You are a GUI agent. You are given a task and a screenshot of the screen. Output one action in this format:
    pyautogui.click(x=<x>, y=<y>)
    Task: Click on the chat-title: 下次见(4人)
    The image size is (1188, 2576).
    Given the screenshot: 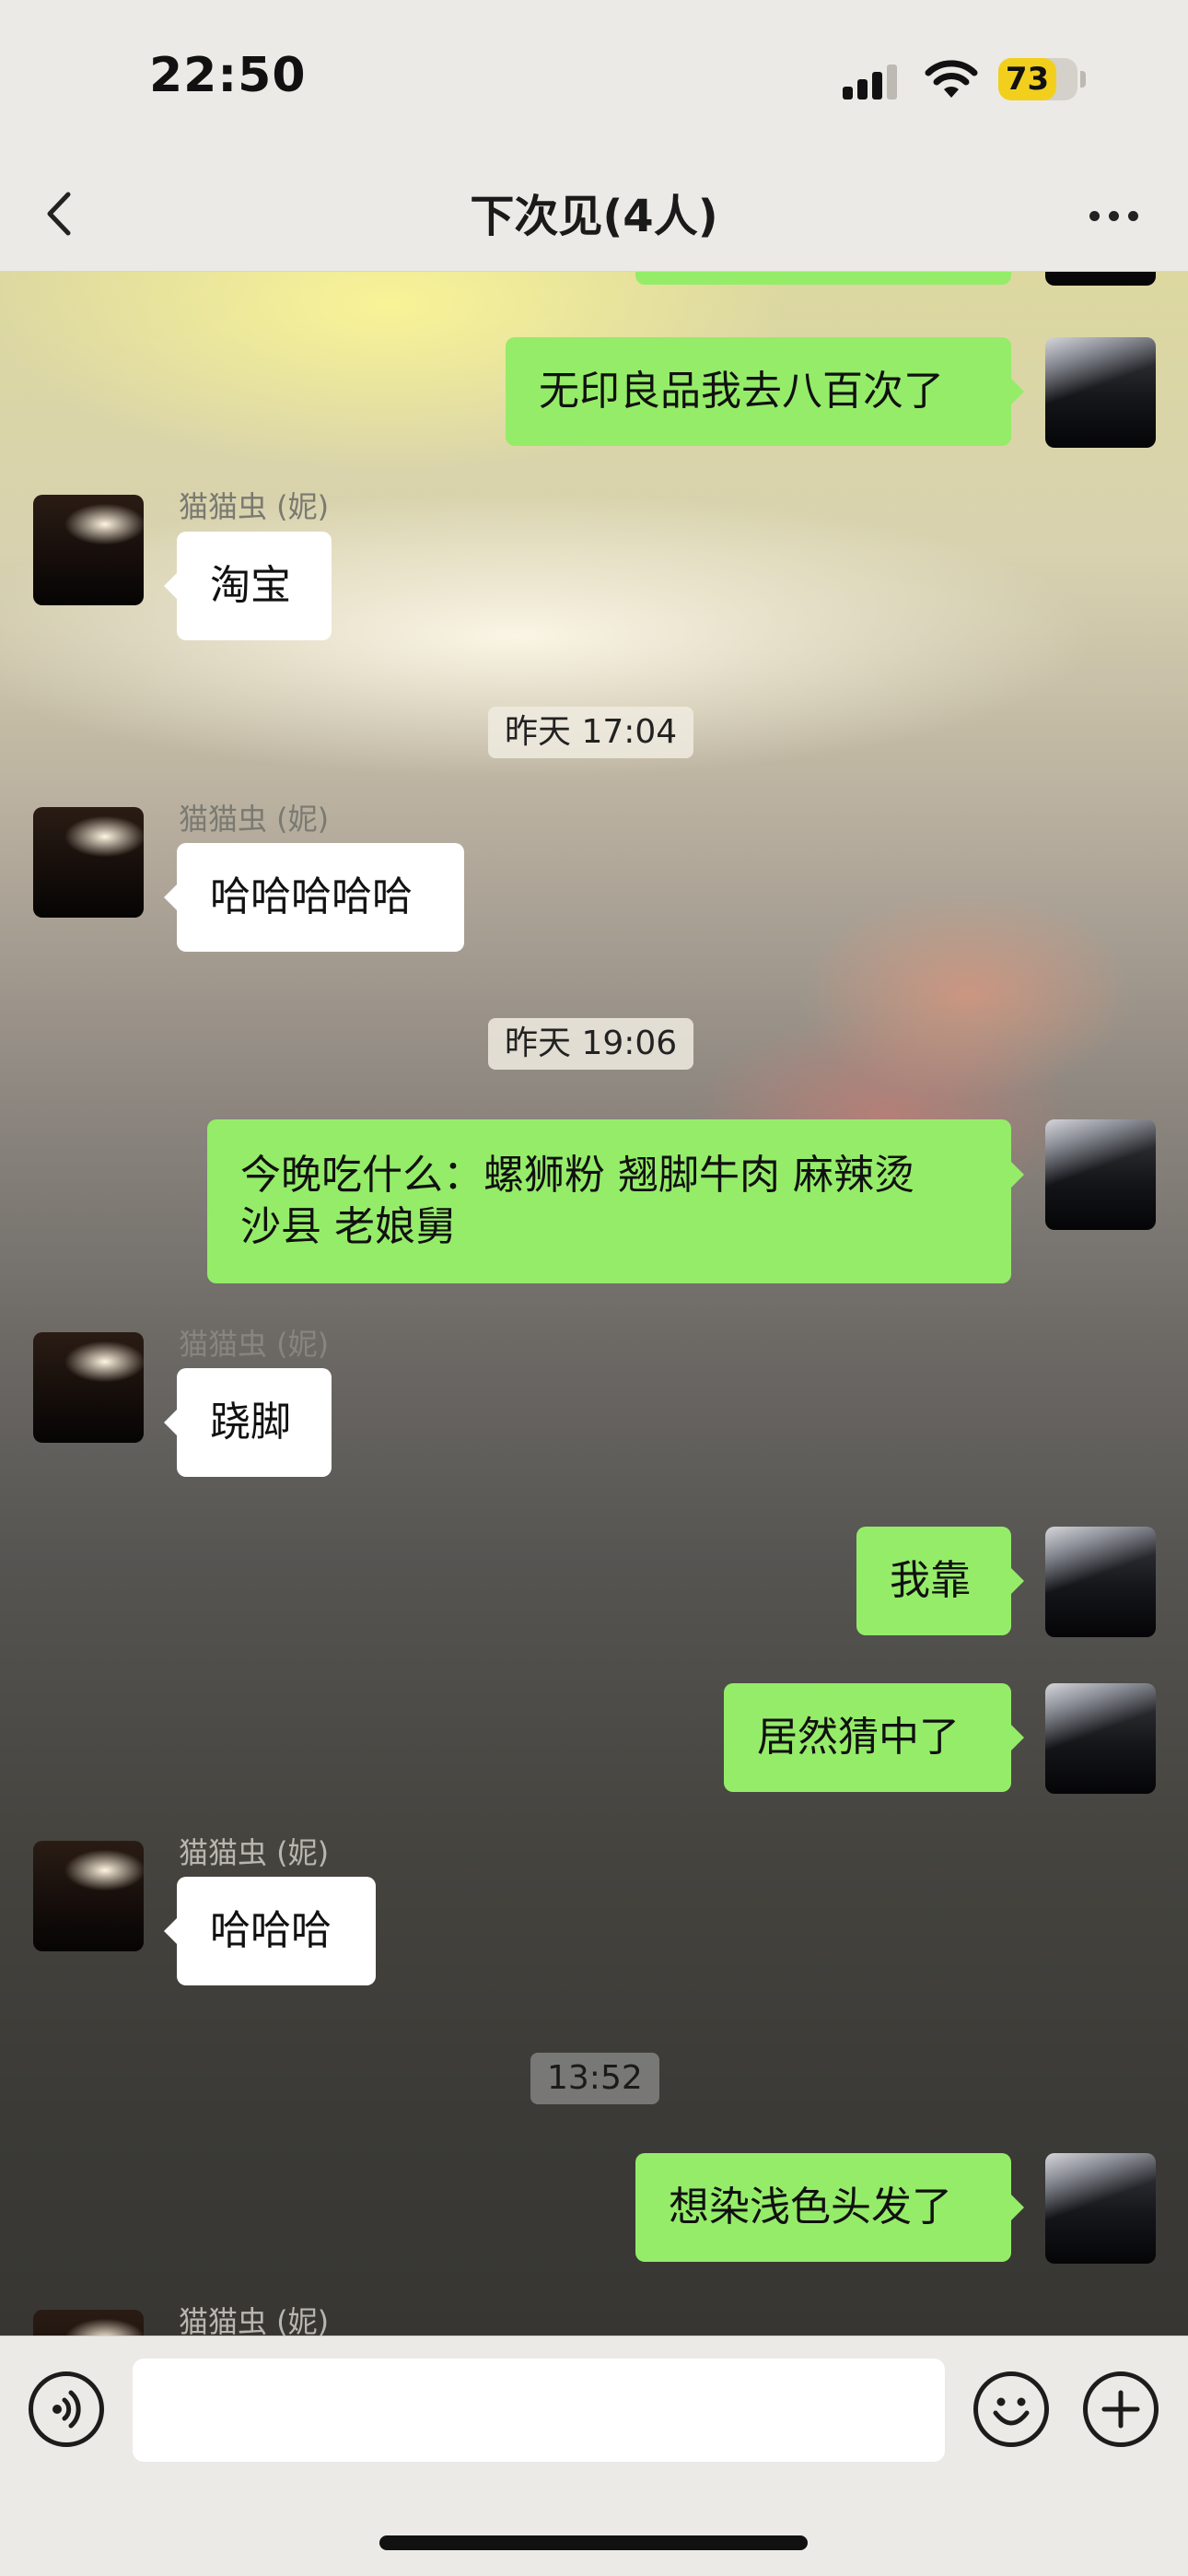 What is the action you would take?
    pyautogui.click(x=594, y=212)
    